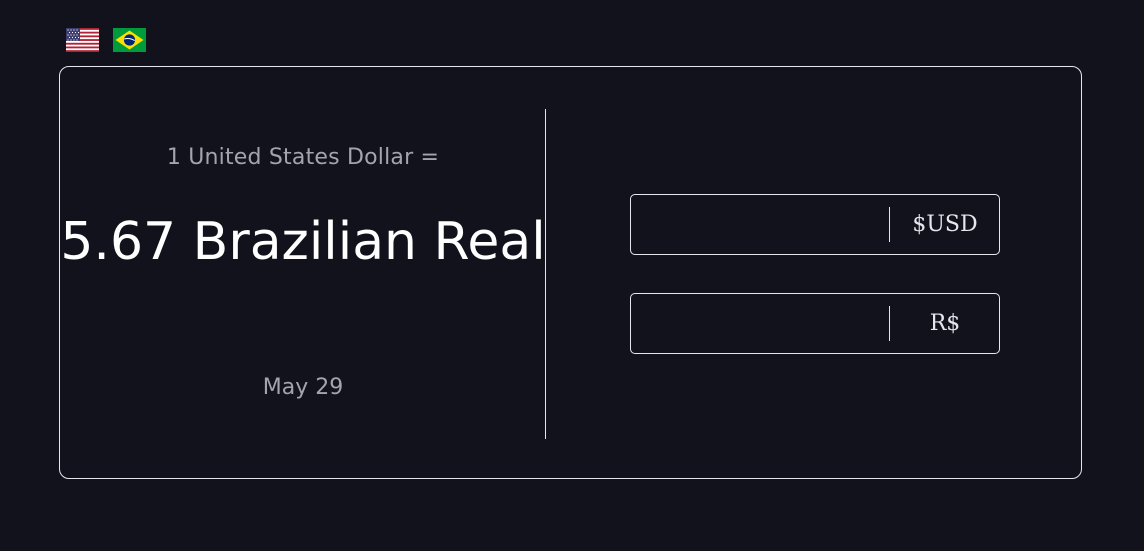  What do you see at coordinates (303, 387) in the screenshot?
I see `rate-date: May 29` at bounding box center [303, 387].